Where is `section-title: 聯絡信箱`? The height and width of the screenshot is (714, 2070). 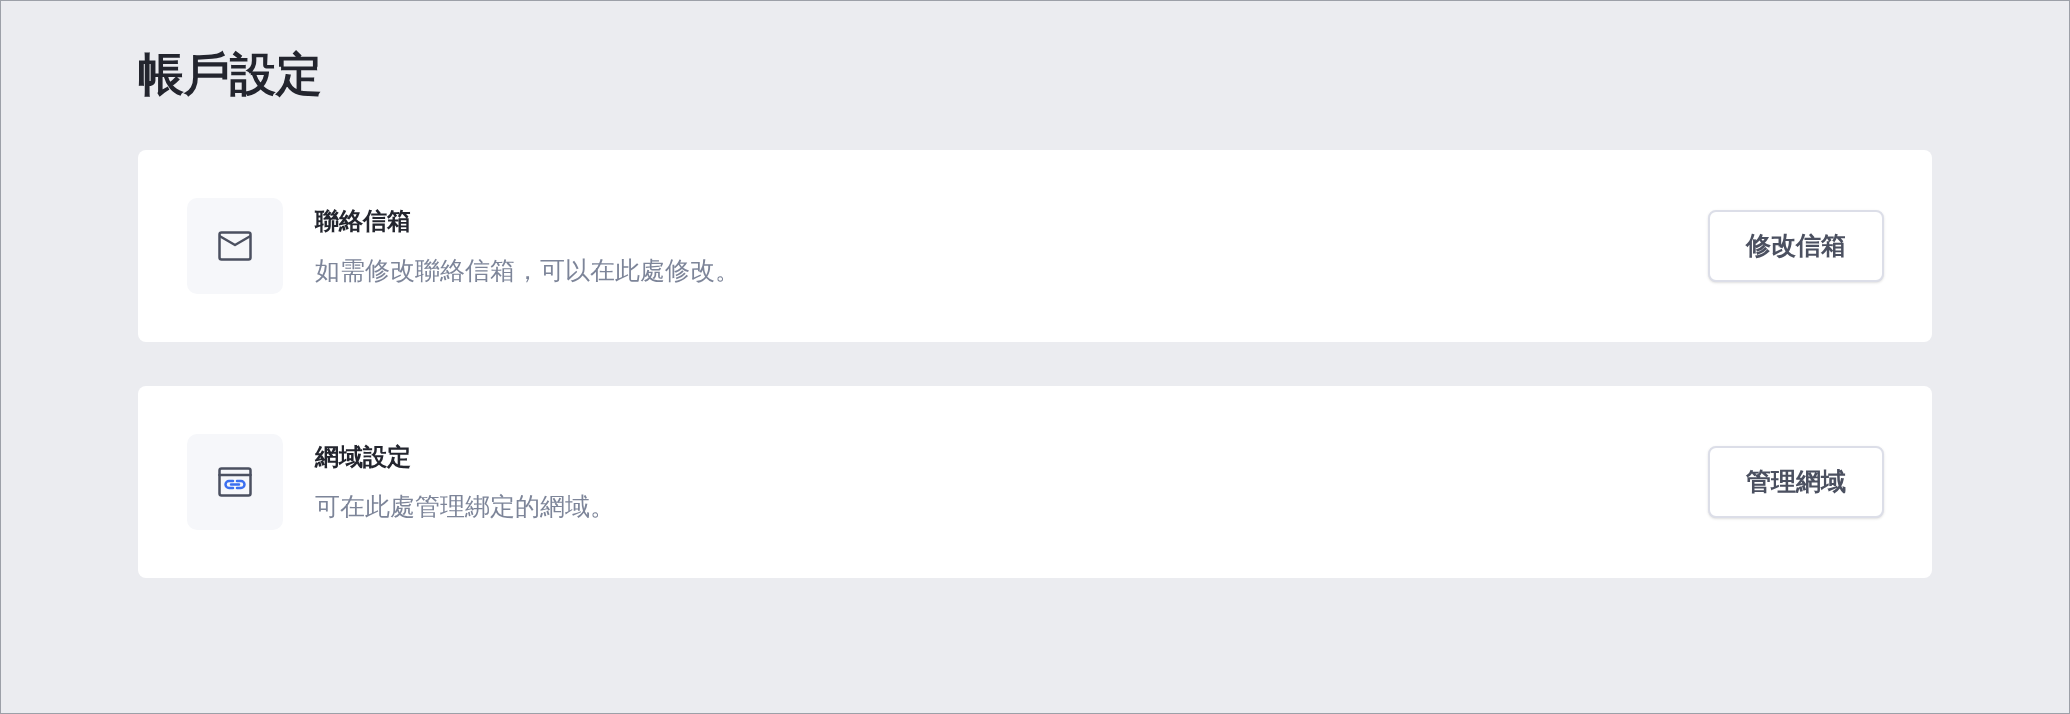 section-title: 聯絡信箱 is located at coordinates (363, 221).